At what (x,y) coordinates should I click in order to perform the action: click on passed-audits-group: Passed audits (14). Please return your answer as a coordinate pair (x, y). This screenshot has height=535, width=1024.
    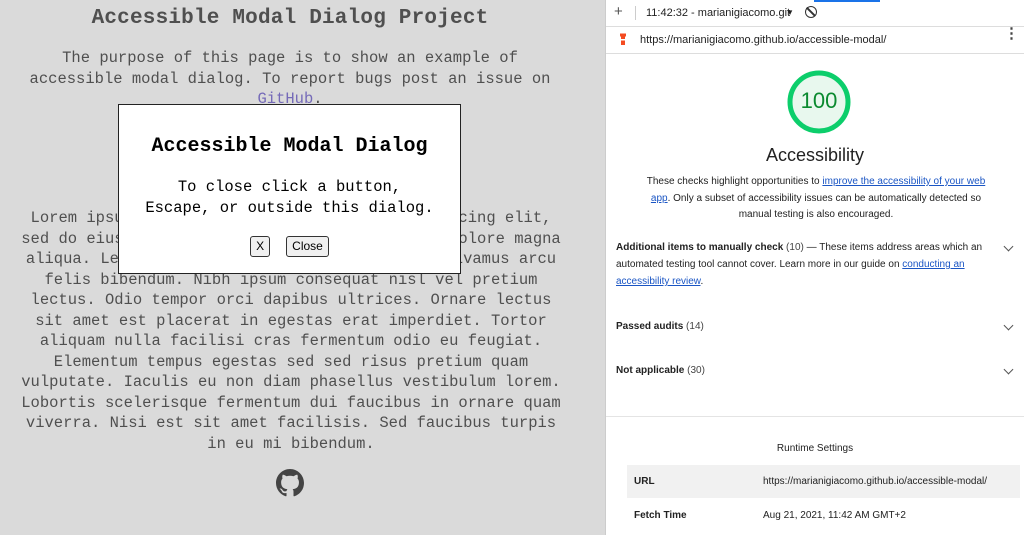
    Looking at the image, I should click on (816, 326).